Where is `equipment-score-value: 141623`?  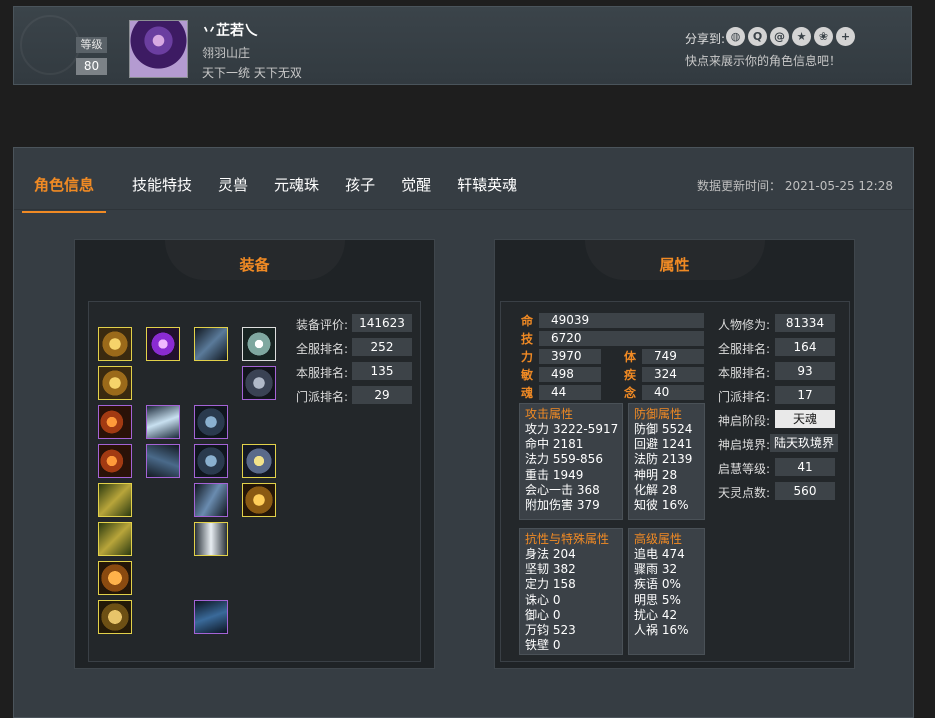
equipment-score-value: 141623 is located at coordinates (382, 323).